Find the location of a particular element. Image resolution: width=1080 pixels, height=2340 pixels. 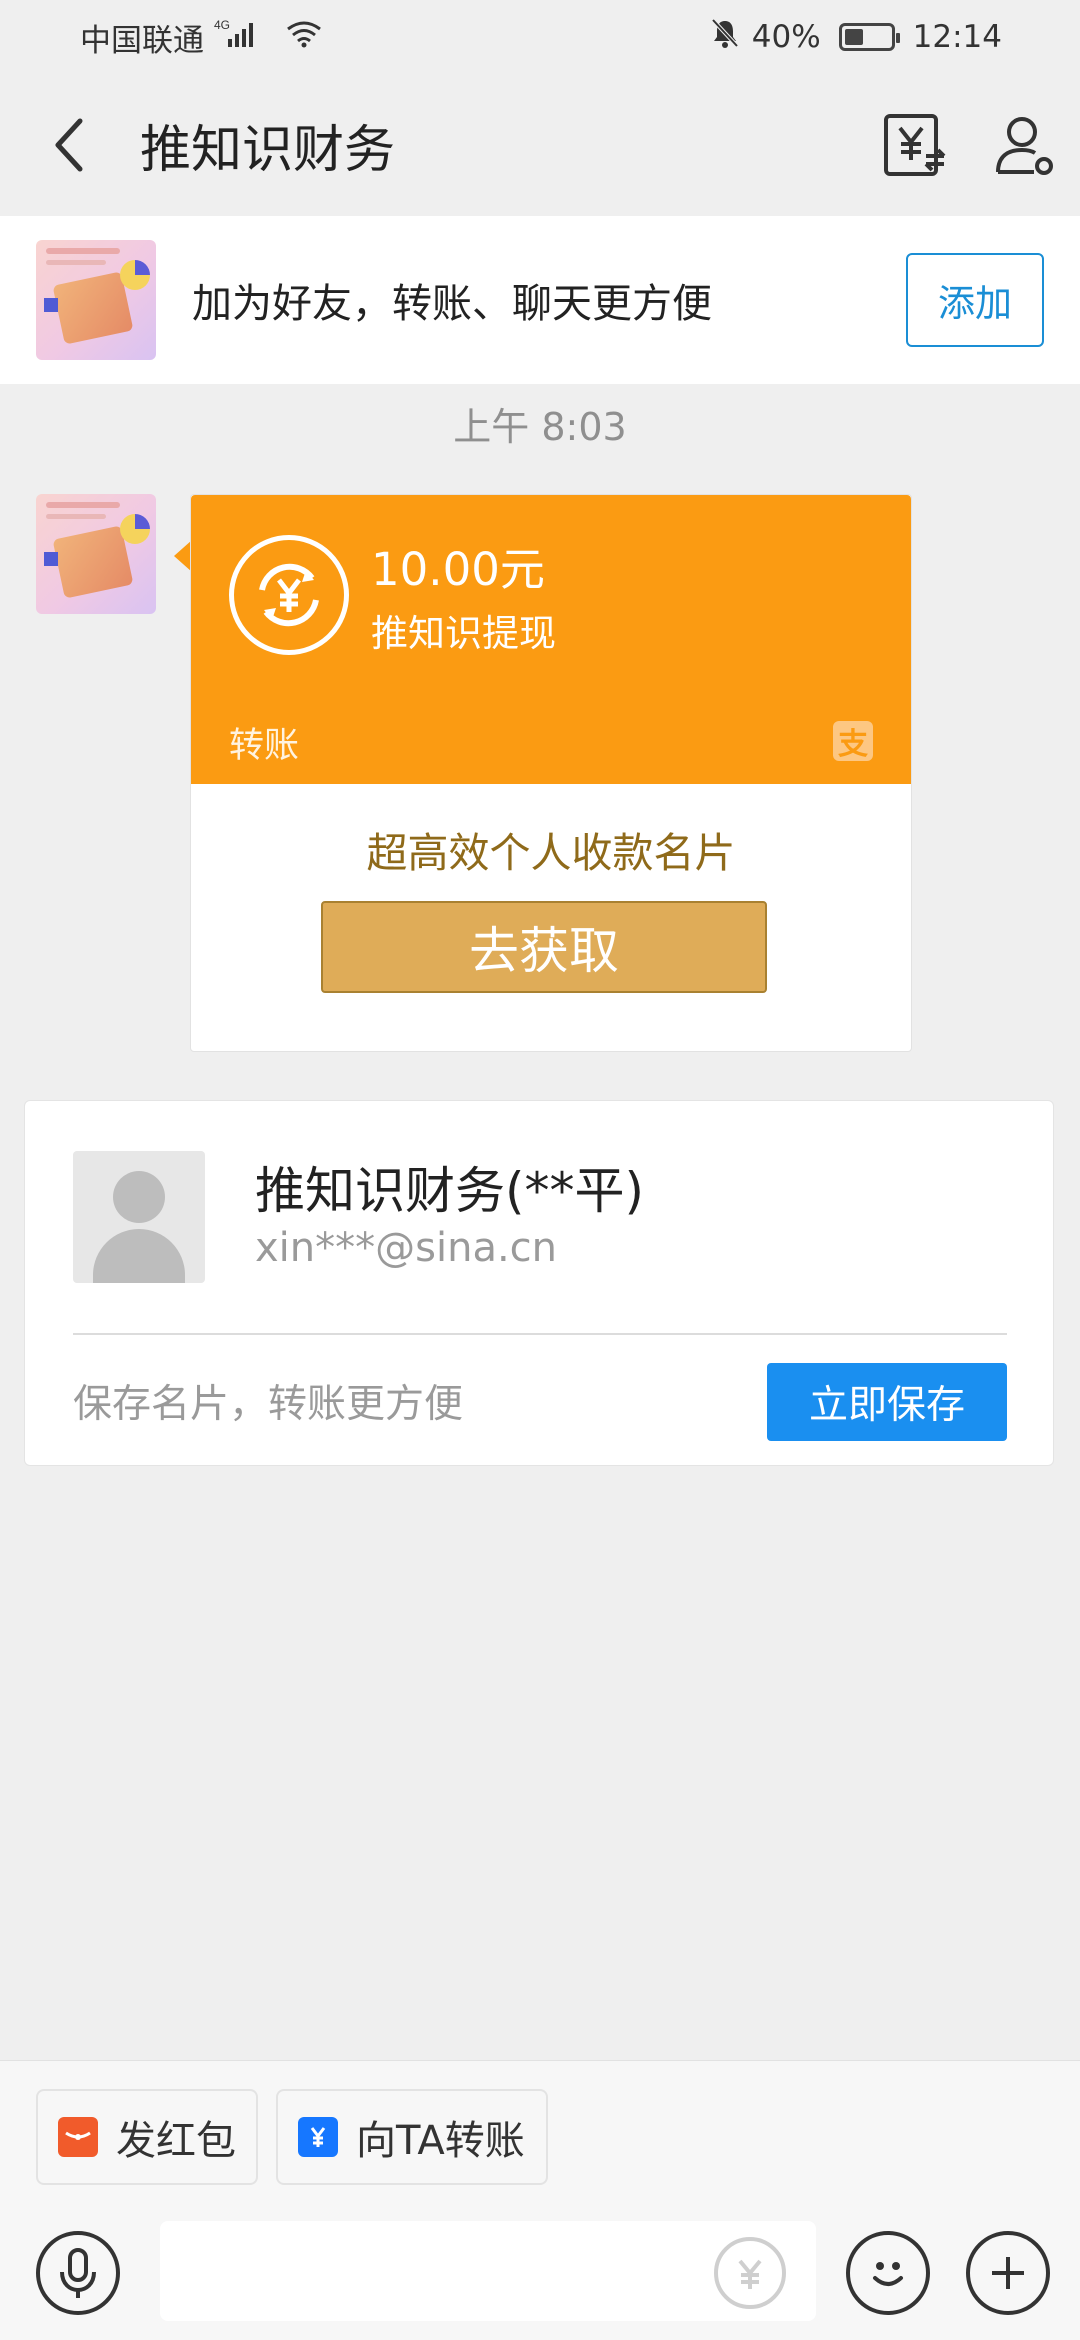

carrier-name: 中国联通 is located at coordinates (142, 40).